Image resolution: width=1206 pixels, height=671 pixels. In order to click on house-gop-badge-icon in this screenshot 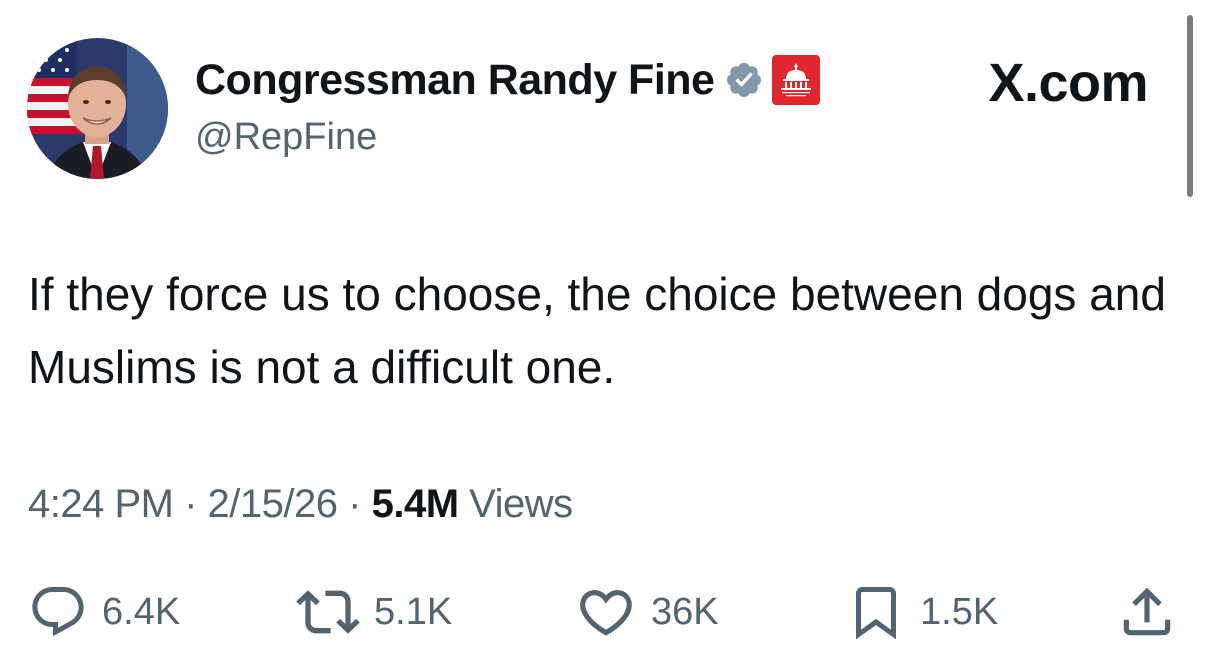, I will do `click(796, 80)`.